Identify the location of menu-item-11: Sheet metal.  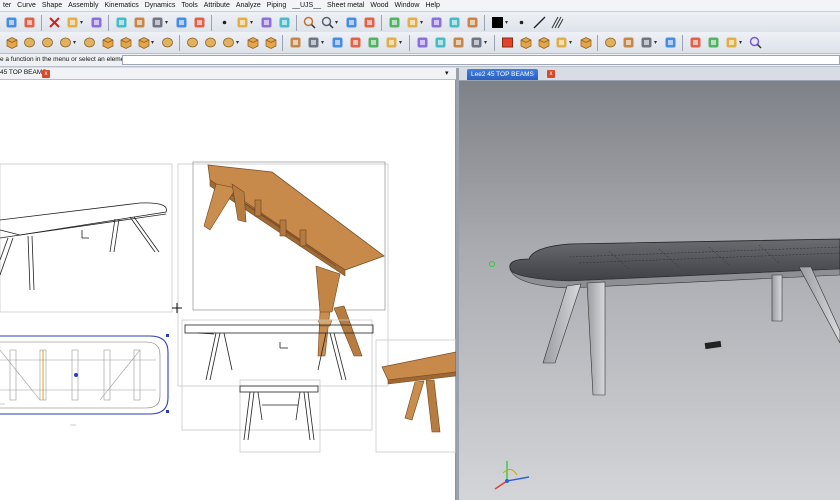
(345, 6).